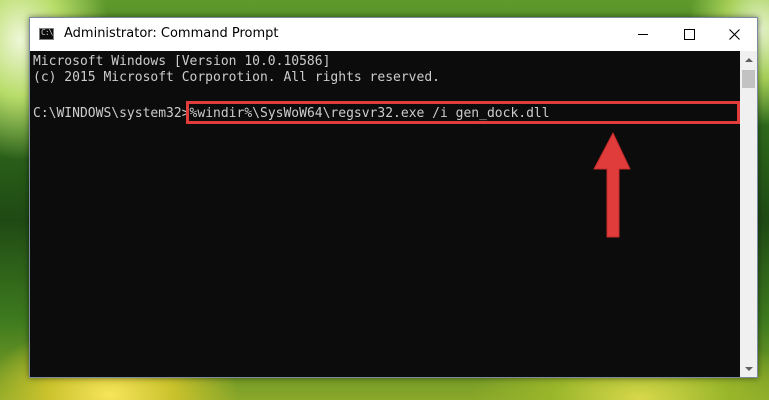 The image size is (769, 400). What do you see at coordinates (393, 34) in the screenshot?
I see `title-bar: C:\ Administrator: Command Prompt` at bounding box center [393, 34].